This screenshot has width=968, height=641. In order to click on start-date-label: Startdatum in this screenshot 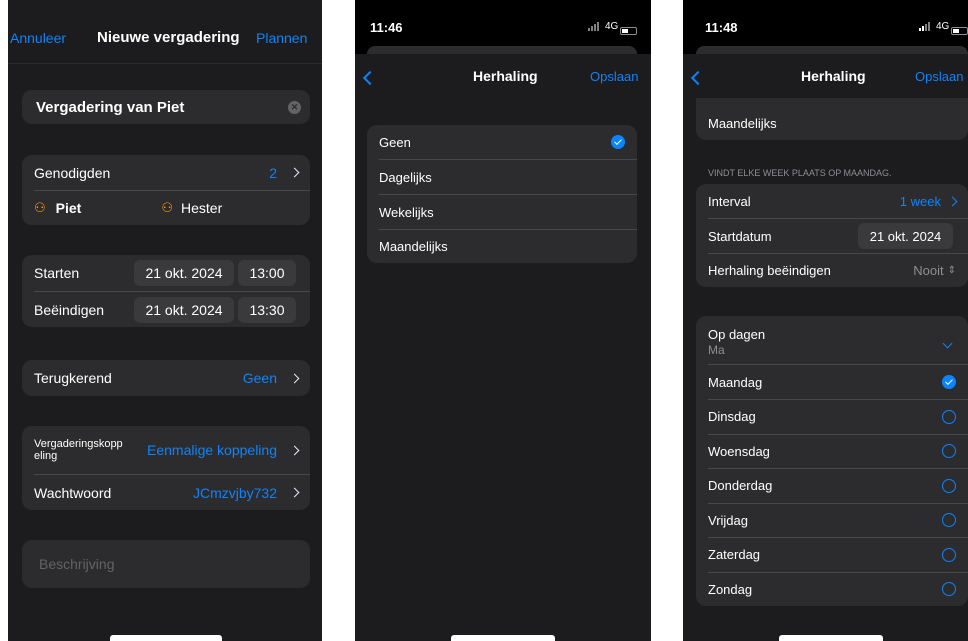, I will do `click(740, 236)`.